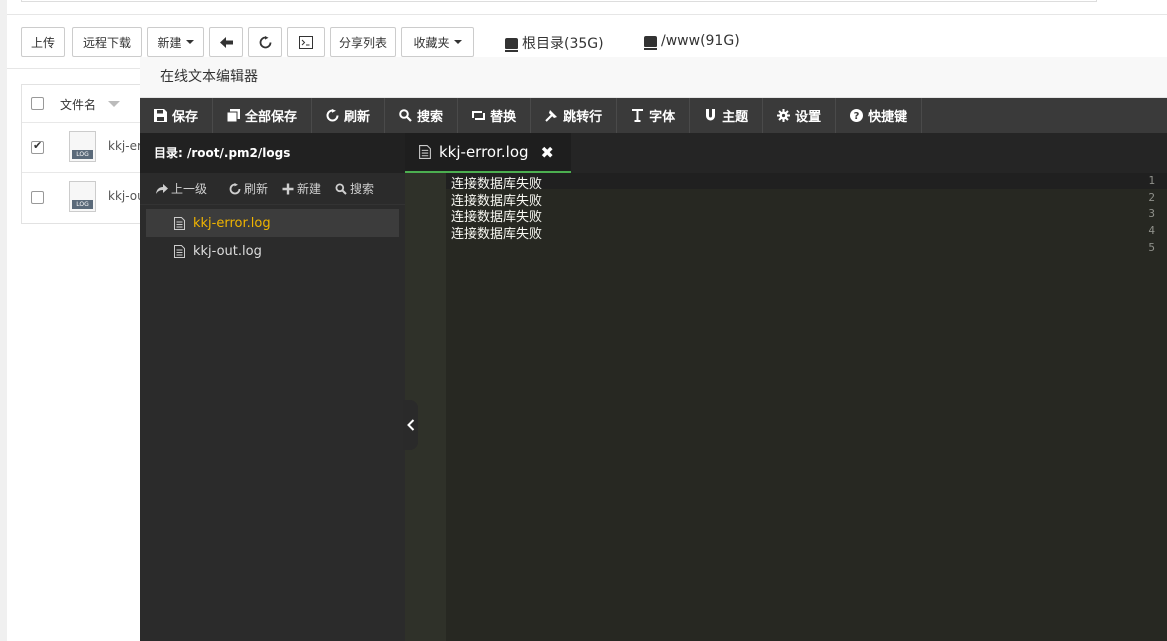  I want to click on tab-label: kkj-error.log, so click(484, 152).